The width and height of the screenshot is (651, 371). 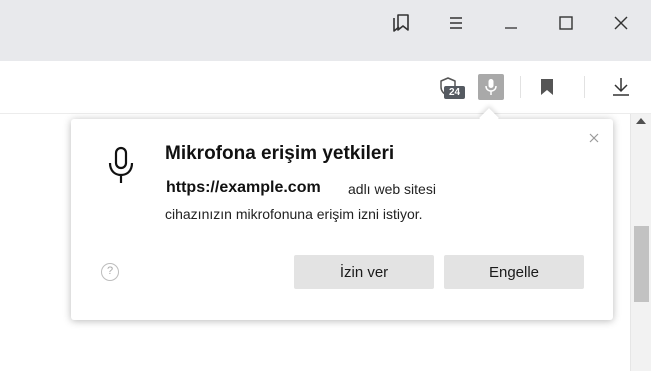 I want to click on bookmarks-panel-icon, so click(x=401, y=23).